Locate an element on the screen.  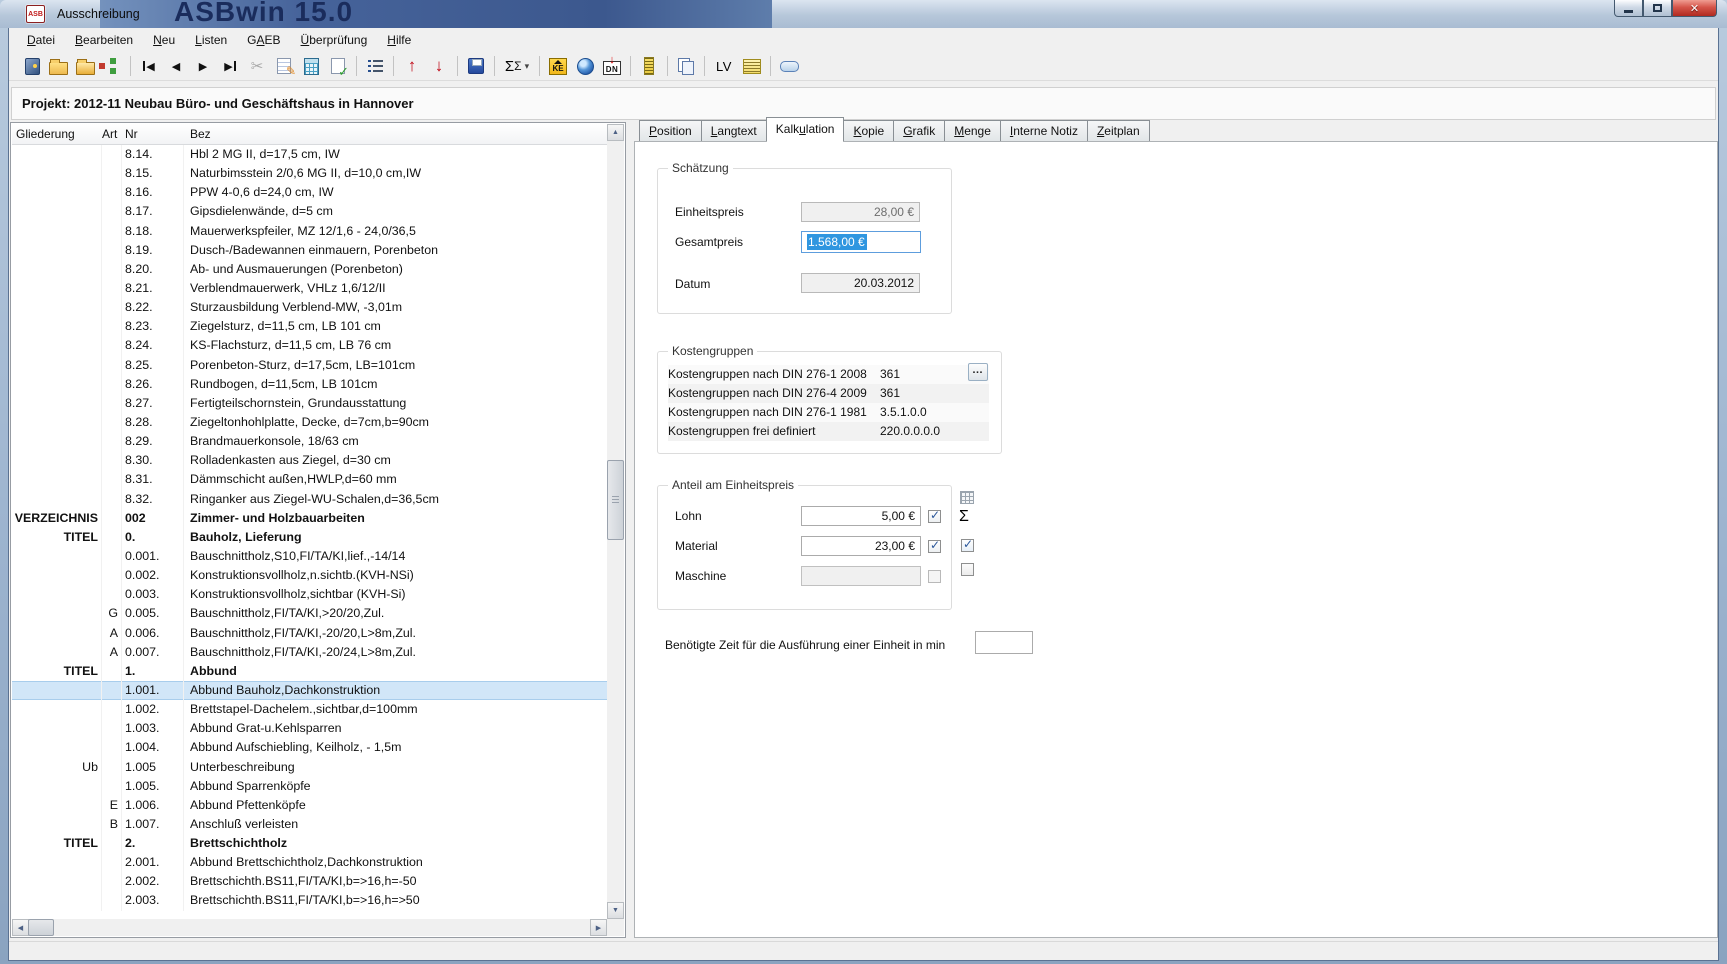
move-down-icon is located at coordinates (439, 66).